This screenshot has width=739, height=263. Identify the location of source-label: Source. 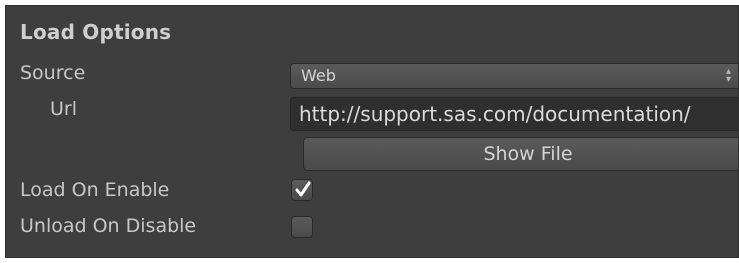
(53, 73).